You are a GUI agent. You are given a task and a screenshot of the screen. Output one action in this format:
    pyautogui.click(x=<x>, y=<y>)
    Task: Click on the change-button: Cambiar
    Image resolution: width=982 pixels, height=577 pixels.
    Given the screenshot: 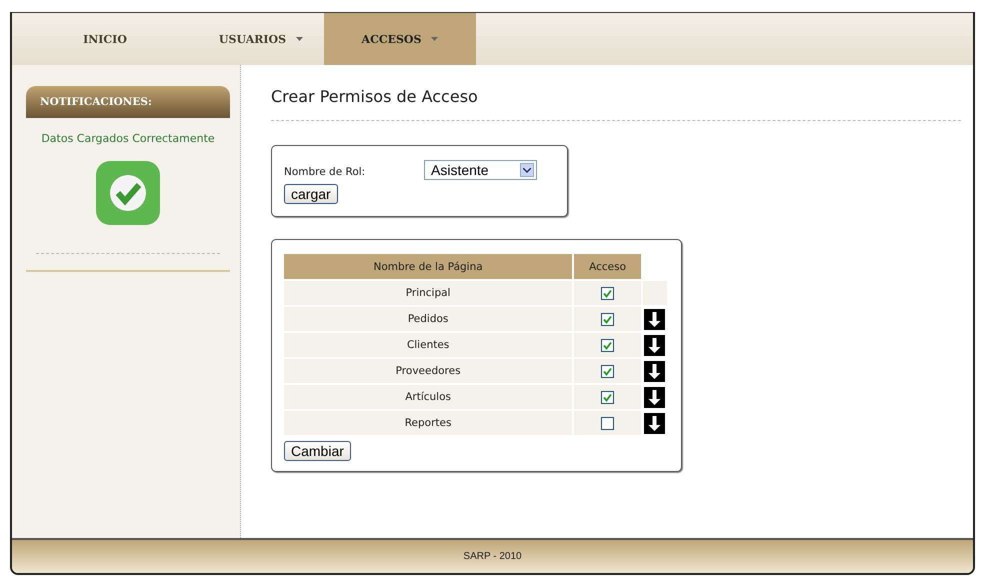 What is the action you would take?
    pyautogui.click(x=317, y=451)
    